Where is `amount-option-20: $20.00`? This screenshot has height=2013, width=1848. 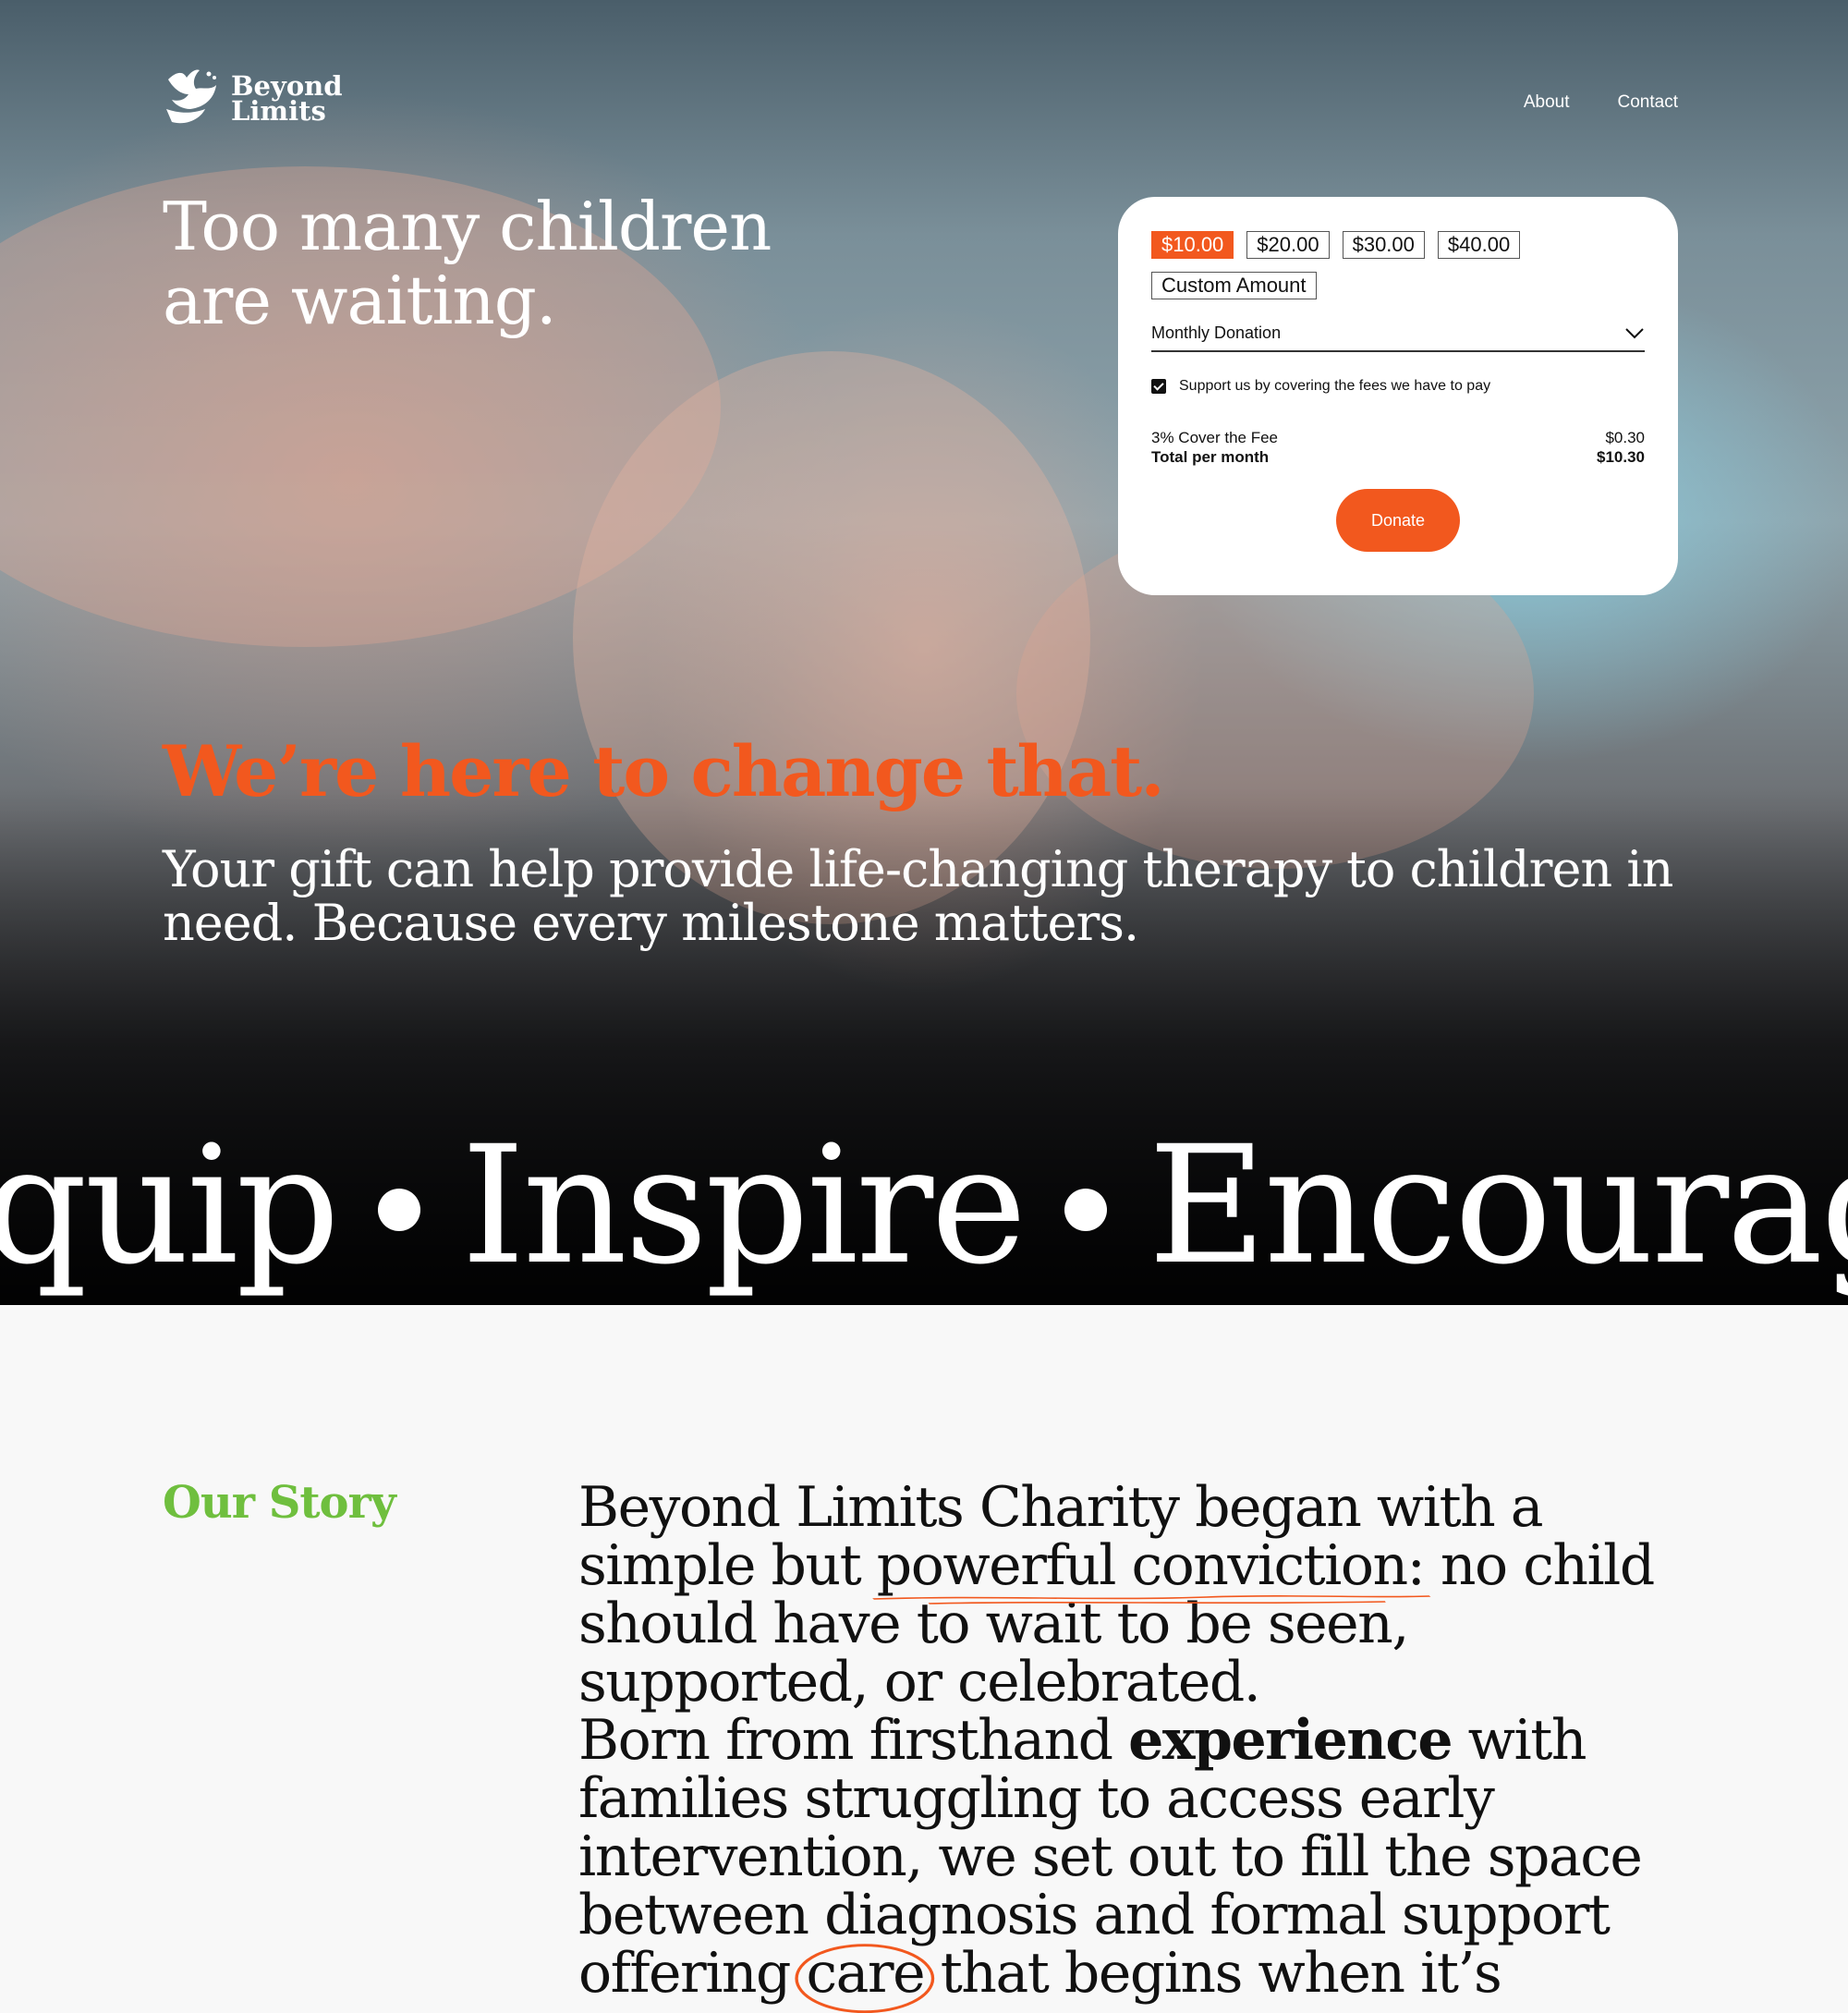 amount-option-20: $20.00 is located at coordinates (1288, 245).